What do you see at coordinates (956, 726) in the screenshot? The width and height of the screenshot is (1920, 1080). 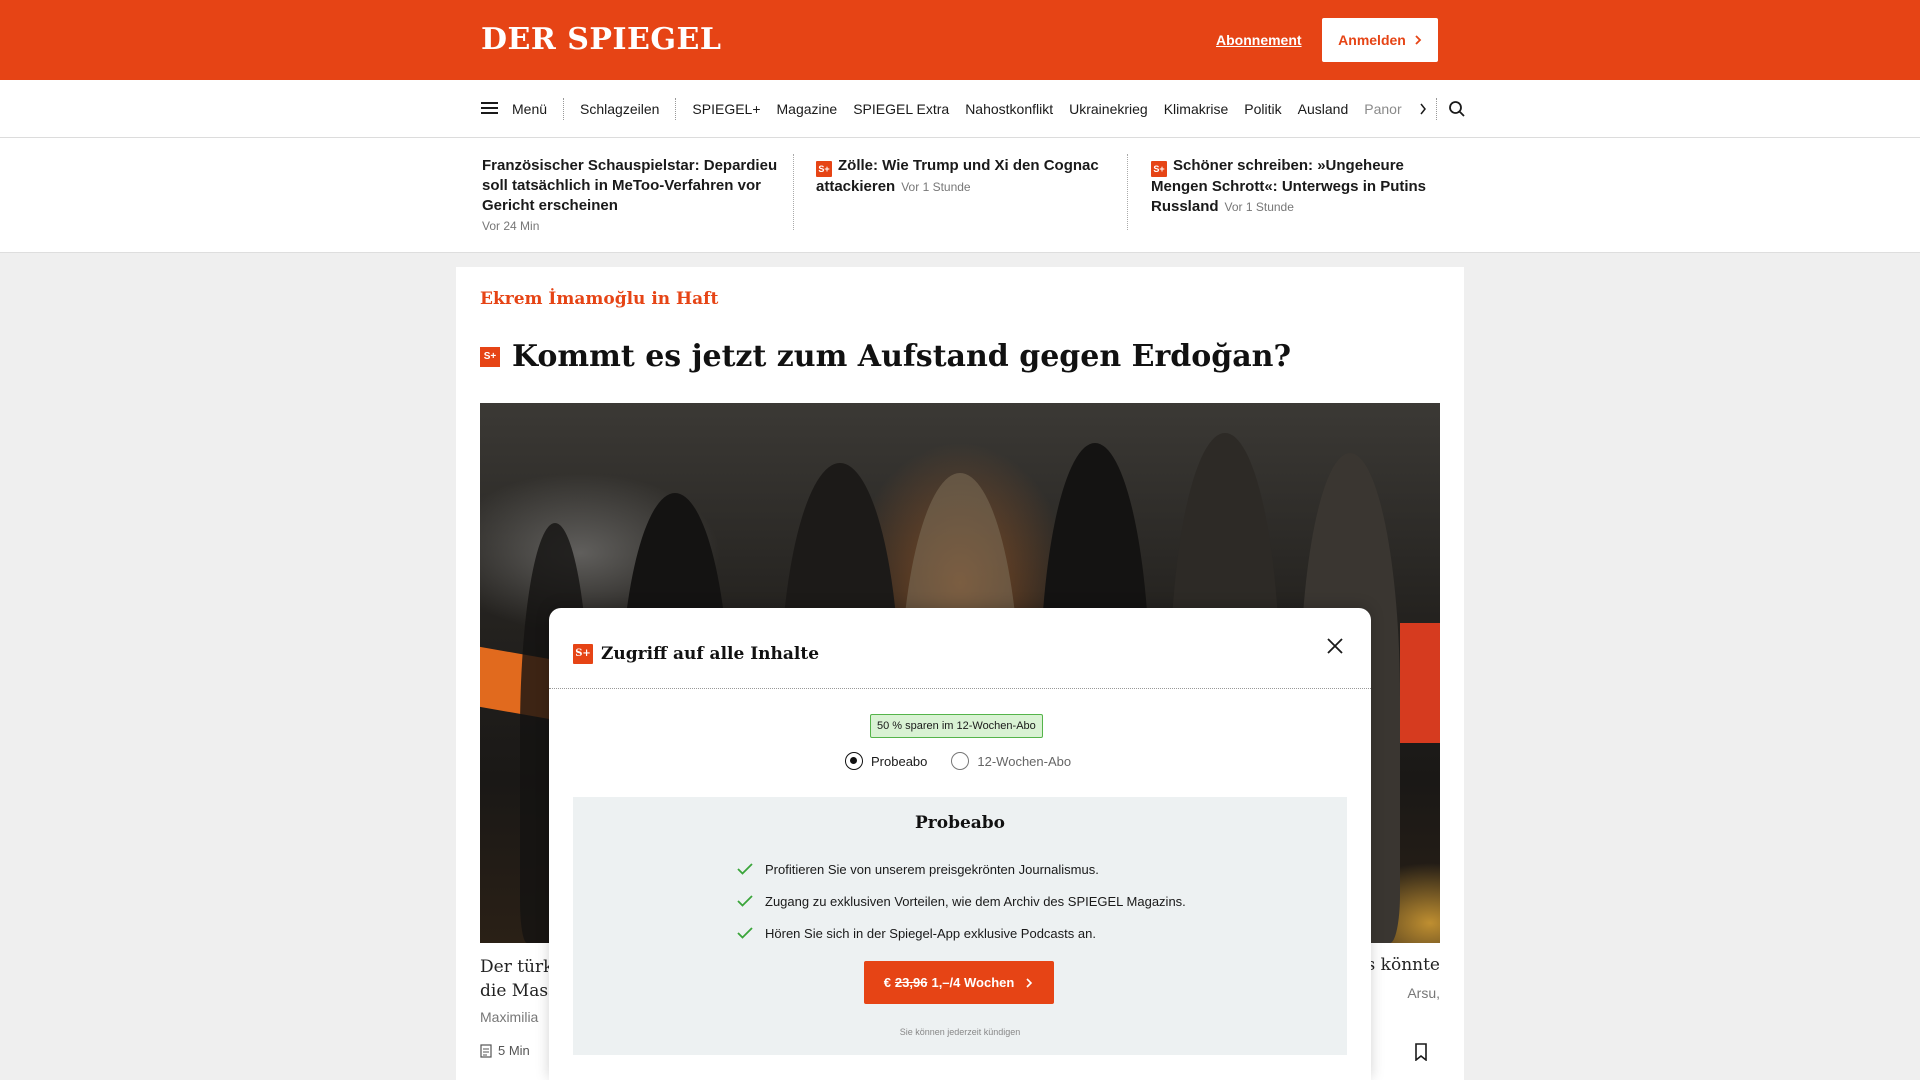 I see `savings-badge: 50 % sparen im 12-Wochen-Abo` at bounding box center [956, 726].